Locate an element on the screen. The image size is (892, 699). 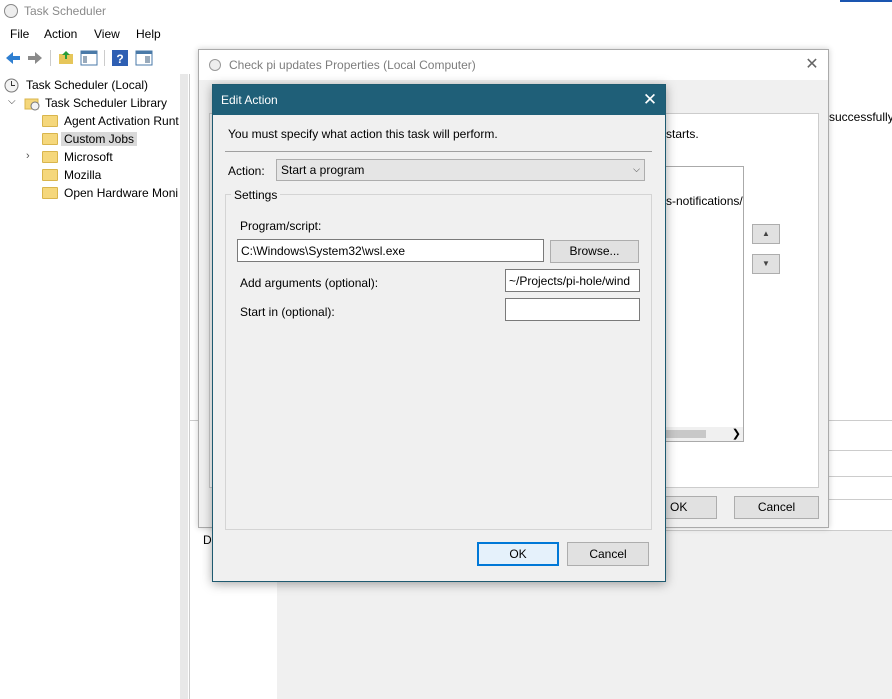
action-label: Action: is located at coordinates (246, 171).